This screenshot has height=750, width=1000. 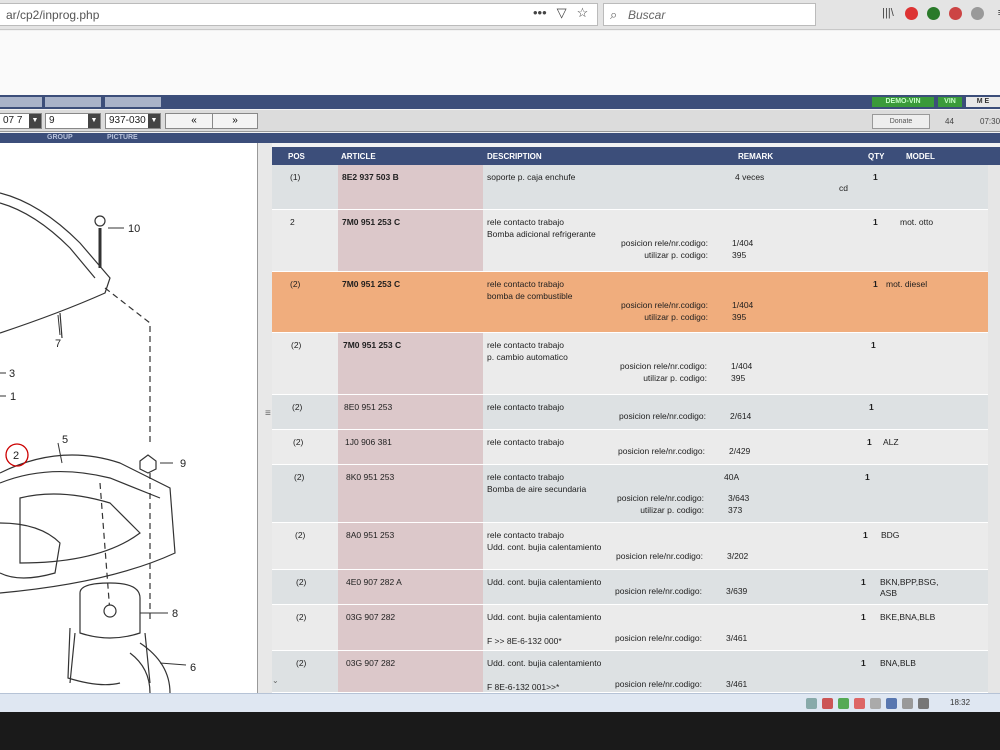 I want to click on tray-security-icon, so click(x=827, y=703).